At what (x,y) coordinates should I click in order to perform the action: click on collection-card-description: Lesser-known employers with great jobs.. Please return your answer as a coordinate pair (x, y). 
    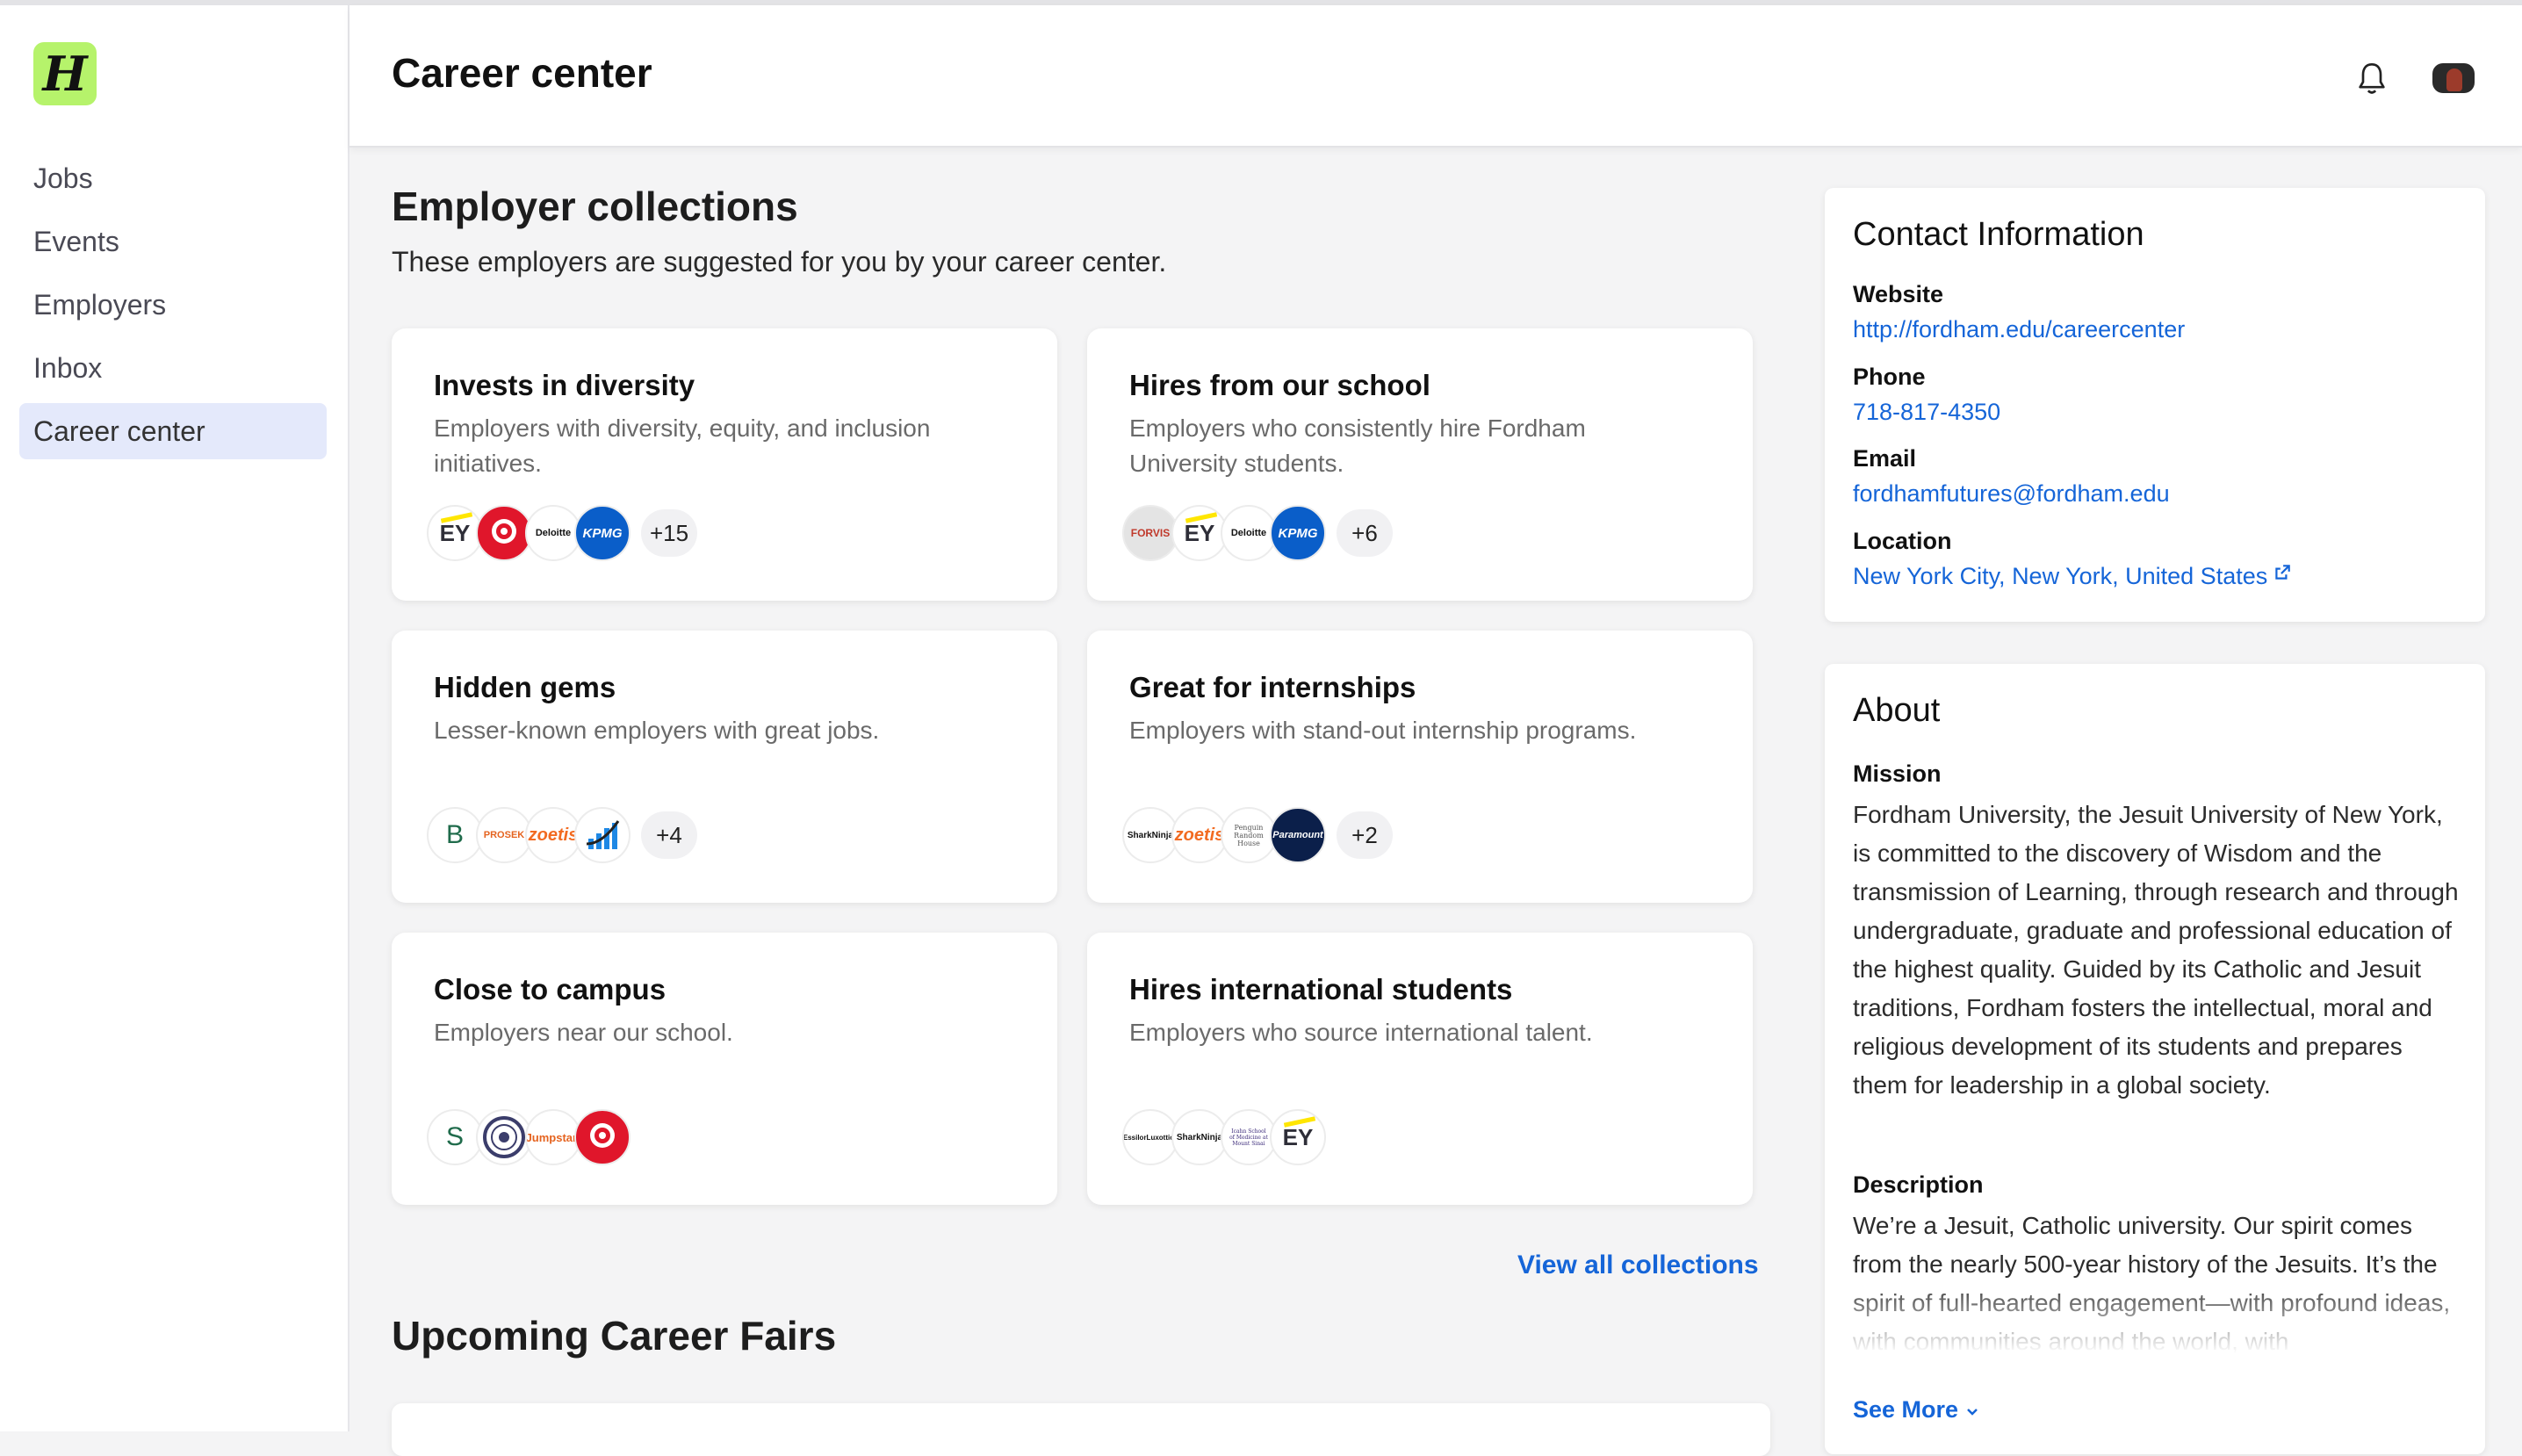
    Looking at the image, I should click on (657, 730).